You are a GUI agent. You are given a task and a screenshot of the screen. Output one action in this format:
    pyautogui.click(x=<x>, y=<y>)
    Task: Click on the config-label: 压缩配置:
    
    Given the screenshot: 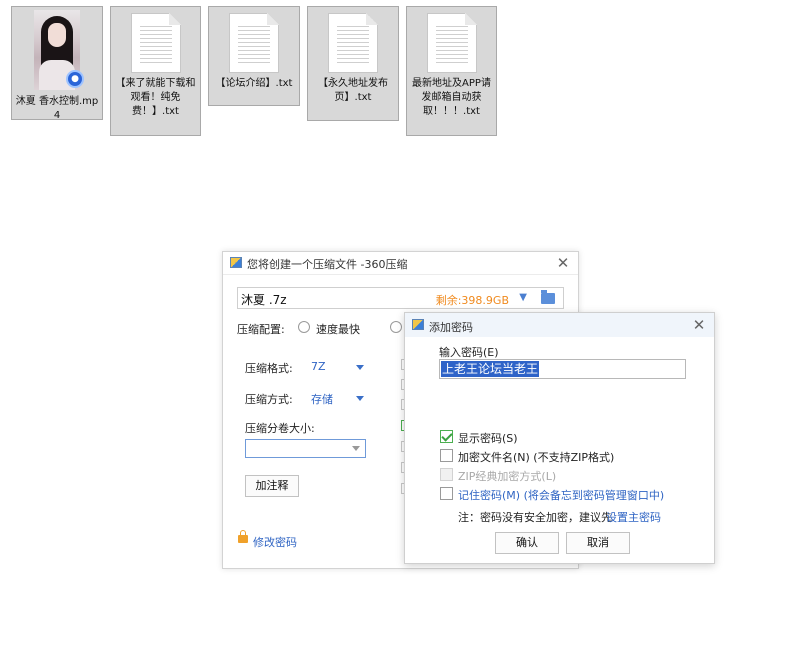 What is the action you would take?
    pyautogui.click(x=261, y=329)
    